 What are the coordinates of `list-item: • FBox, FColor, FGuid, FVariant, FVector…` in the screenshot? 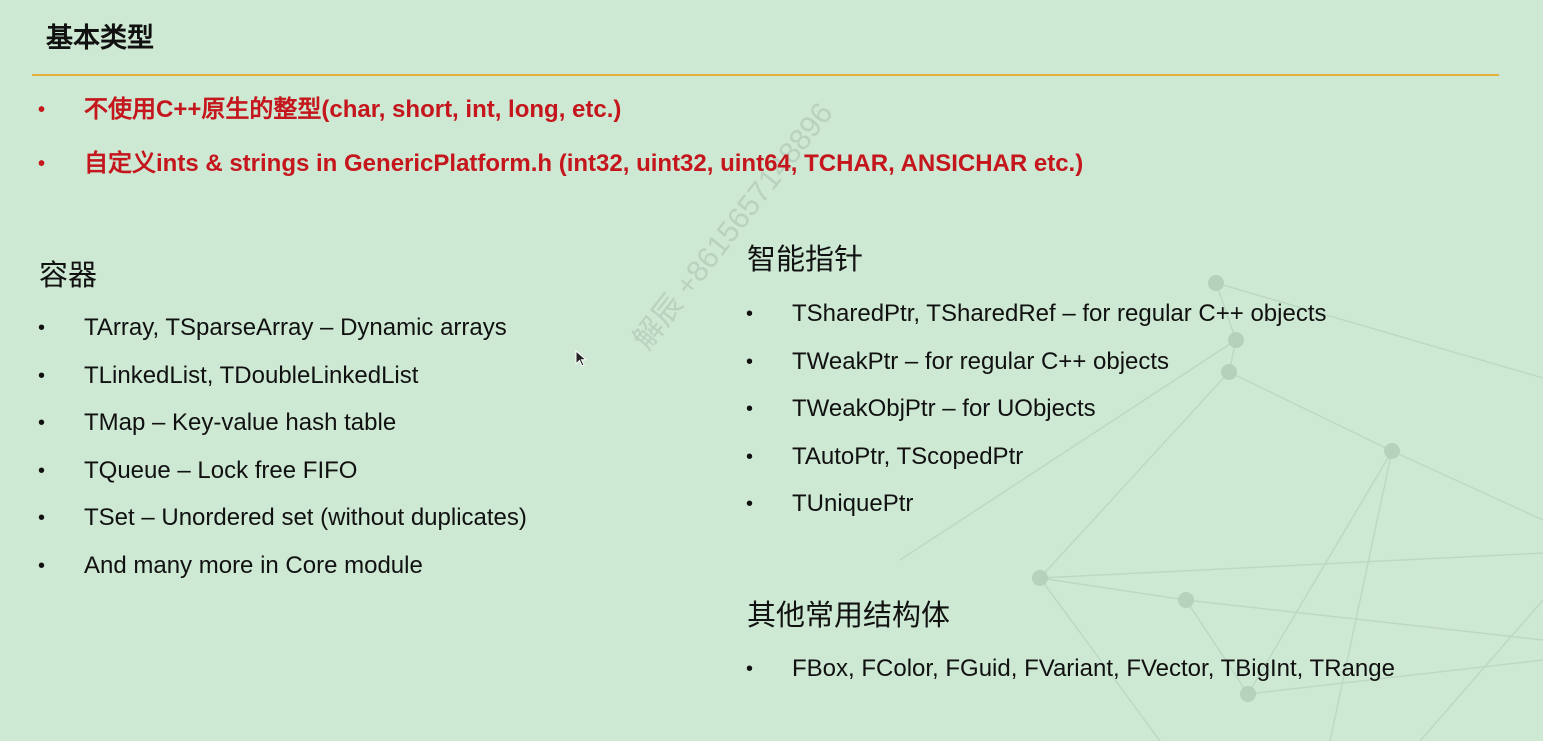 It's located at (1070, 669).